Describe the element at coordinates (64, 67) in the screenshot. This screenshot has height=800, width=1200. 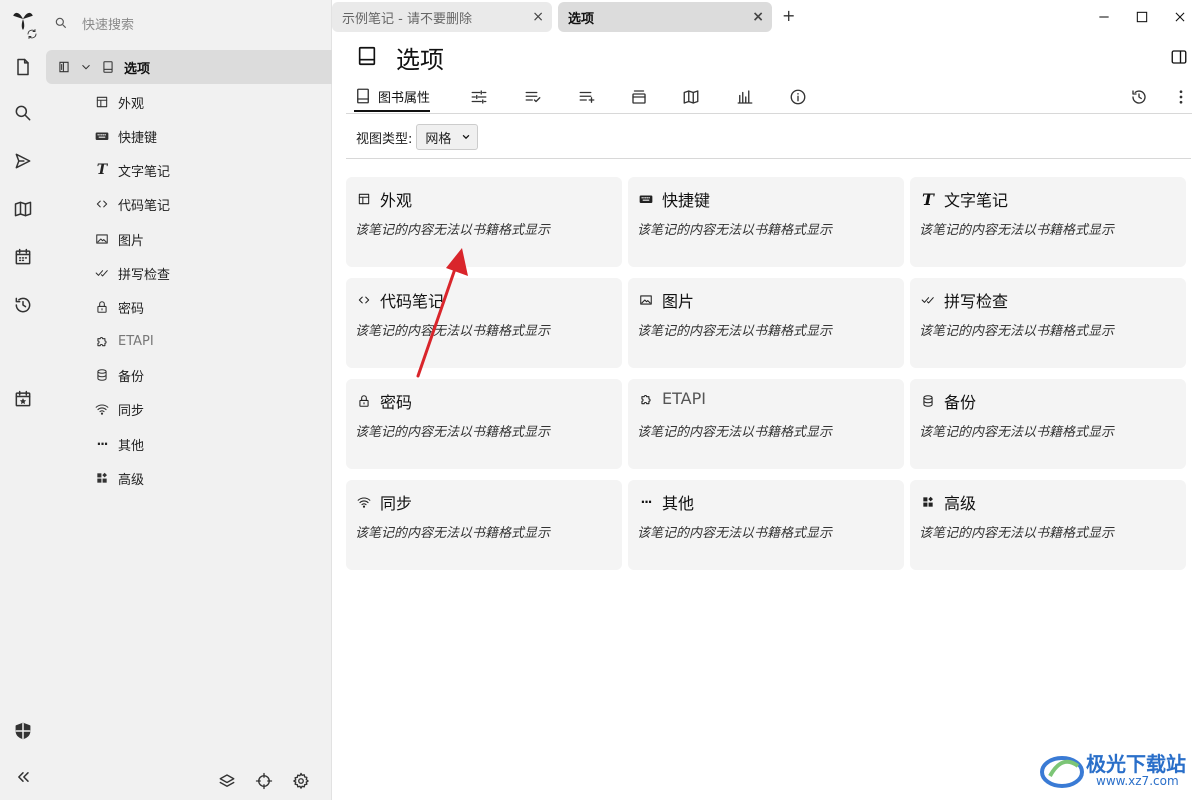
I see `book-open-icon` at that location.